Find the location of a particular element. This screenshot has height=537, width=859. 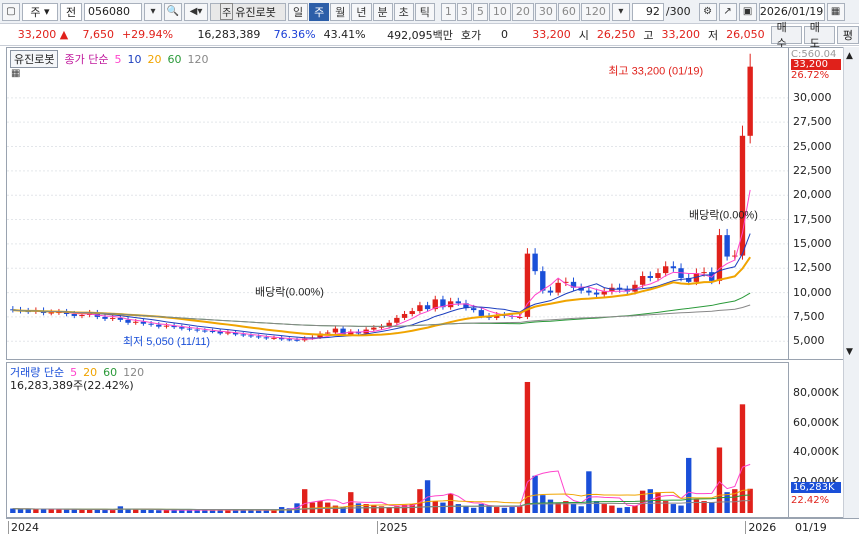

scroll-down-icon: ▼ is located at coordinates (849, 352).